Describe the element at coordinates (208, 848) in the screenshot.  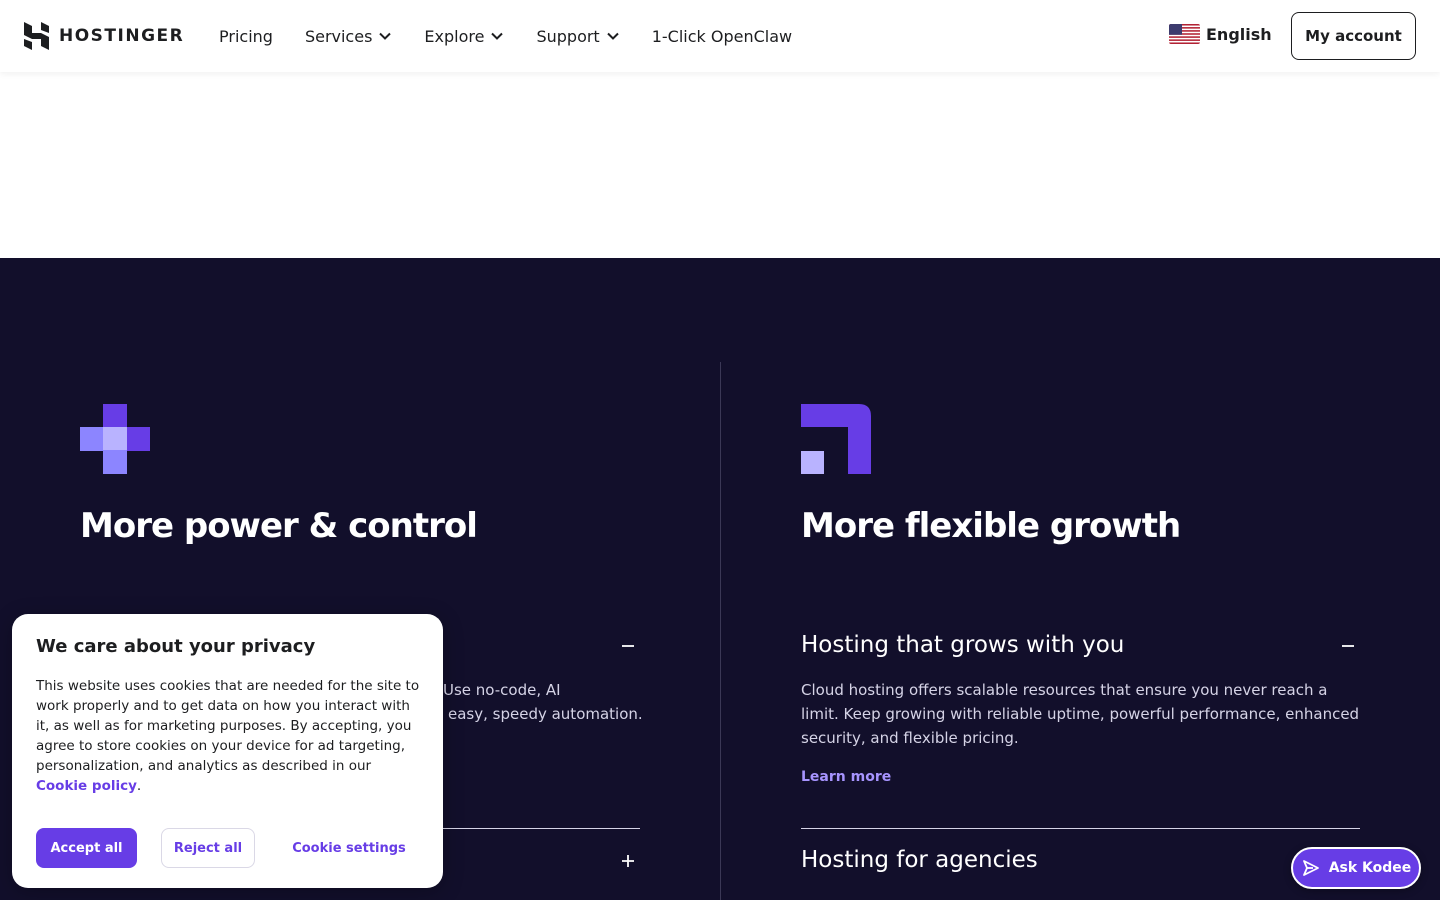
I see `reject-all-button: Reject all` at that location.